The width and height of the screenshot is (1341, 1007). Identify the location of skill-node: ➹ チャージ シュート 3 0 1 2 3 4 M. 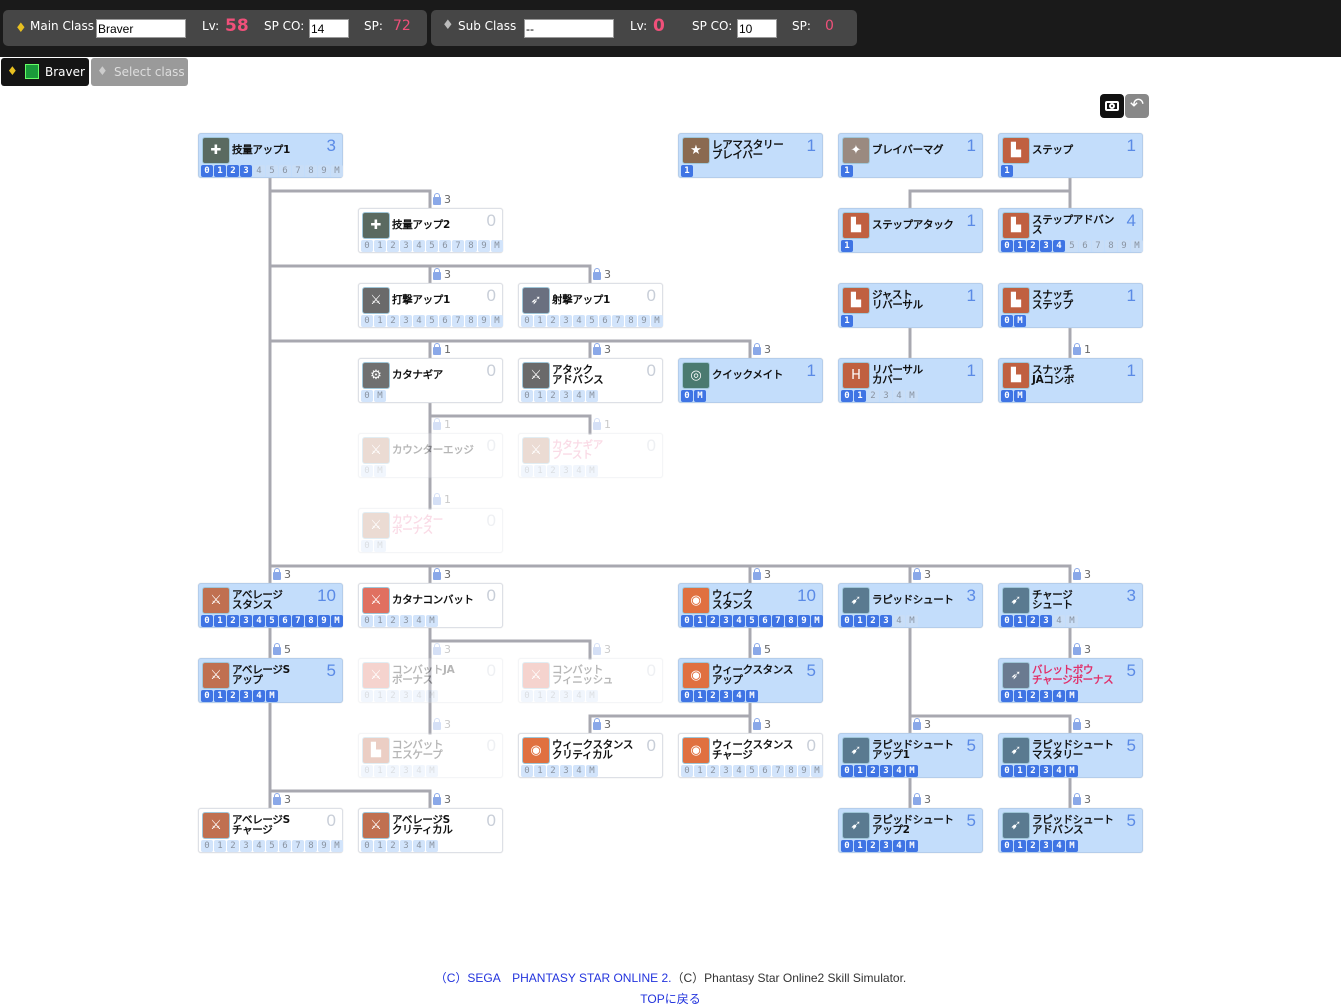
(1070, 605).